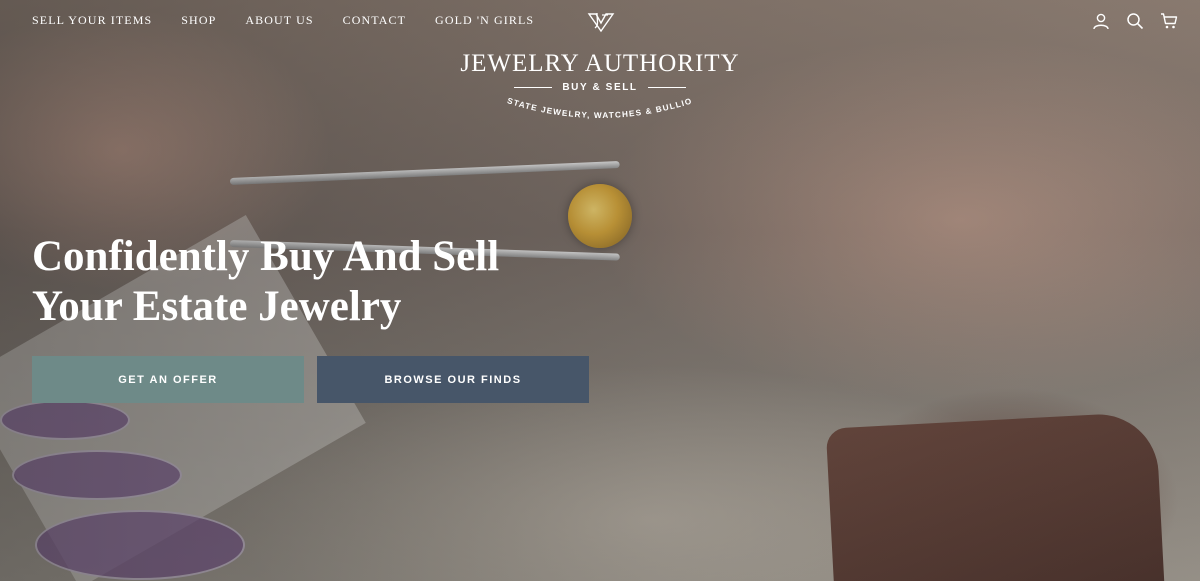 The width and height of the screenshot is (1200, 581). Describe the element at coordinates (374, 20) in the screenshot. I see `nav-contact: CONTACT` at that location.